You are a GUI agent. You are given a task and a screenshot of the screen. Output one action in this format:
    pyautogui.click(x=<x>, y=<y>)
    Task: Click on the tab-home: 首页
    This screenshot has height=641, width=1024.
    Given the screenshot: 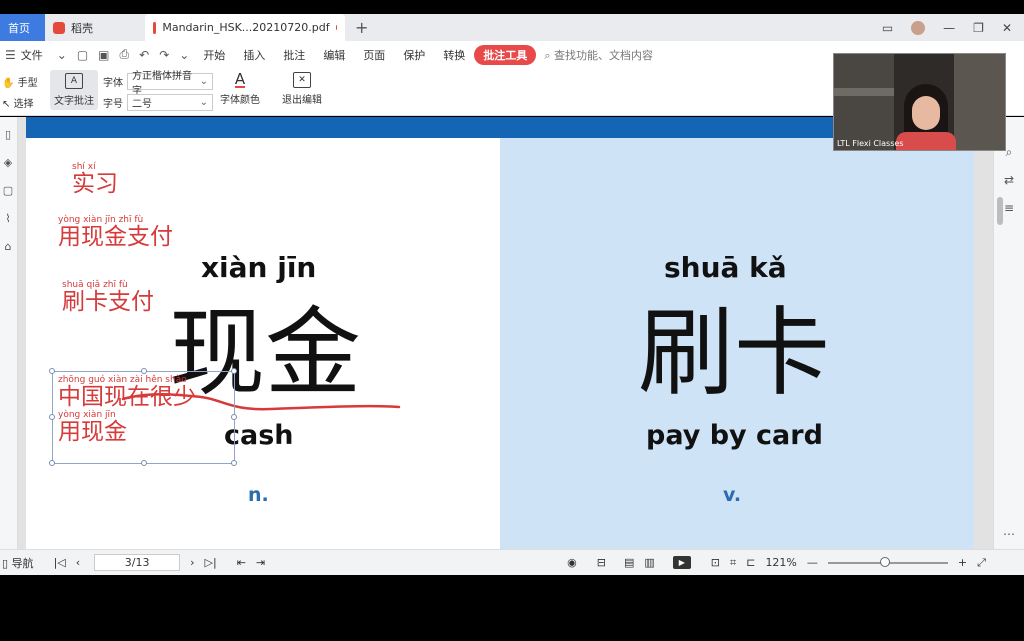 What is the action you would take?
    pyautogui.click(x=22, y=27)
    